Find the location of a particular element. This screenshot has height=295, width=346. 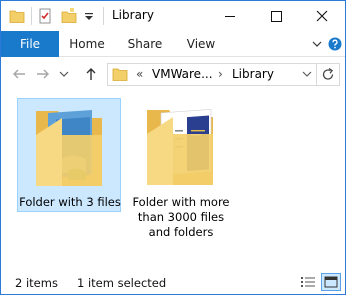

expand-ribbon-chevron-icon is located at coordinates (317, 44).